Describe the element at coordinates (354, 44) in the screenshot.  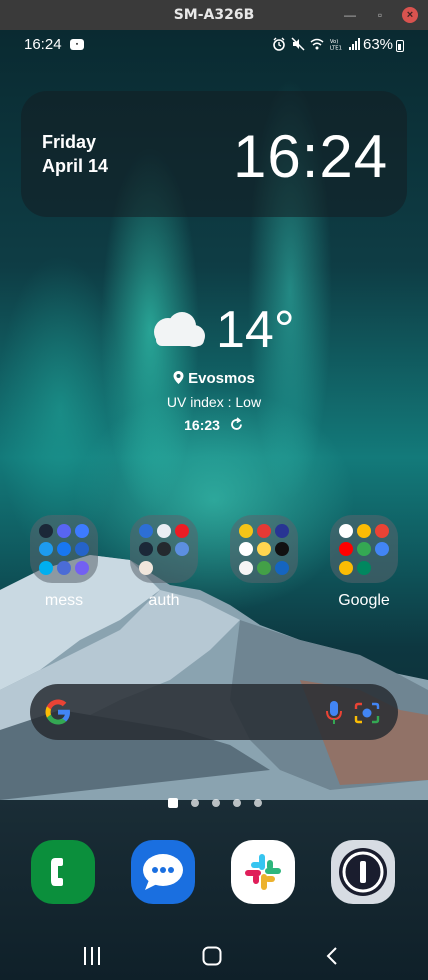
I see `signal-icon` at that location.